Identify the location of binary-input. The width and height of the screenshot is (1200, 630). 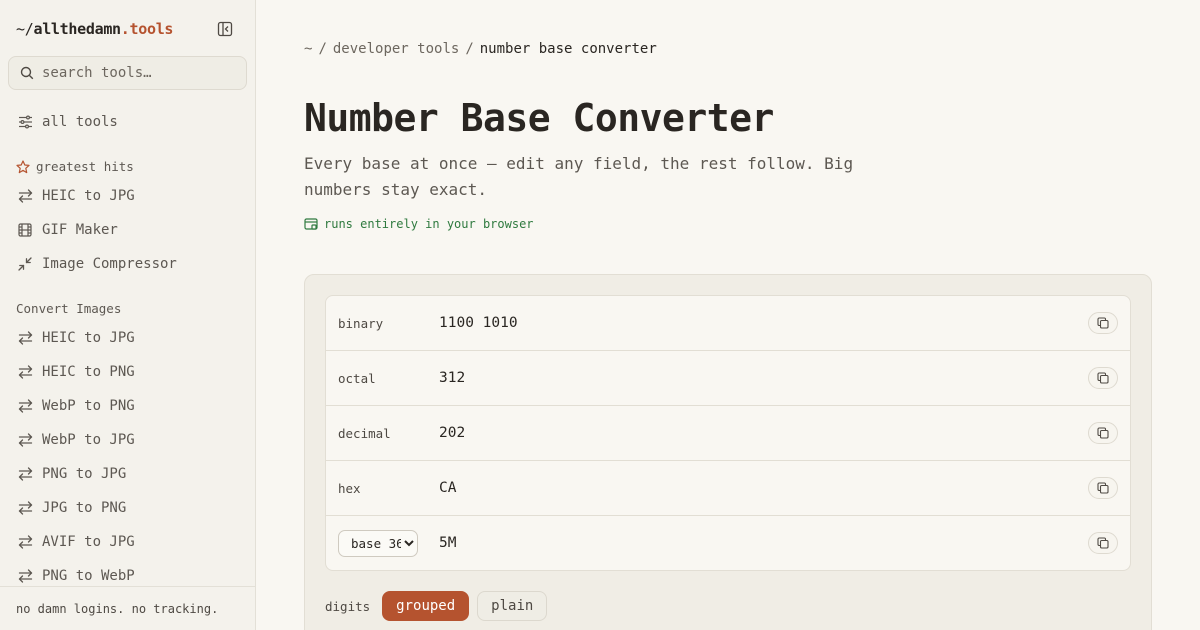
(749, 323).